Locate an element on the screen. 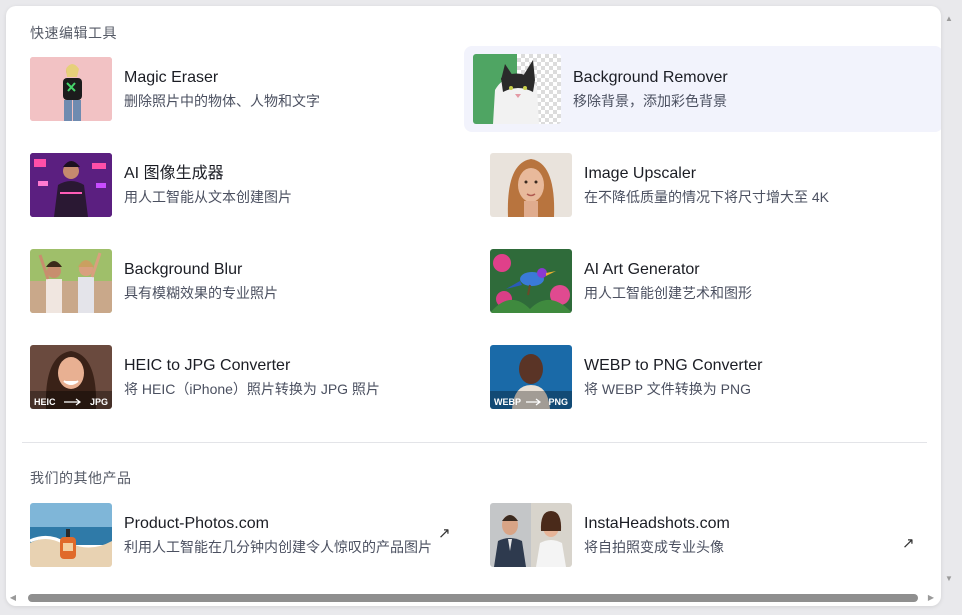 The image size is (962, 615). tool-title: Background Blur is located at coordinates (183, 269).